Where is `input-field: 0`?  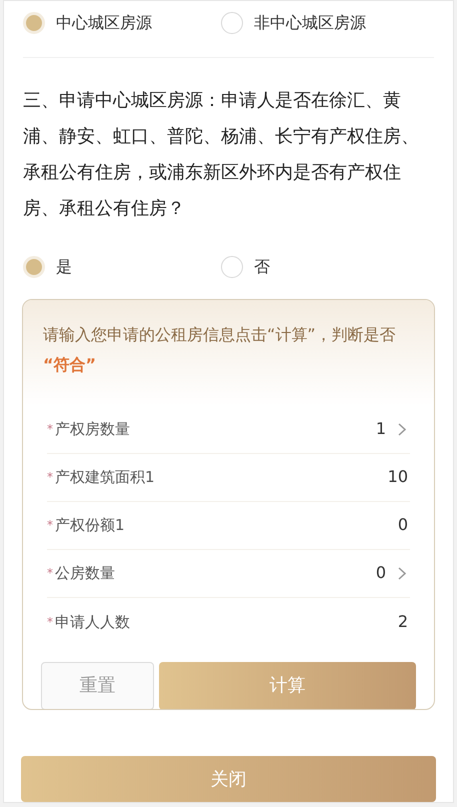
input-field: 0 is located at coordinates (403, 525).